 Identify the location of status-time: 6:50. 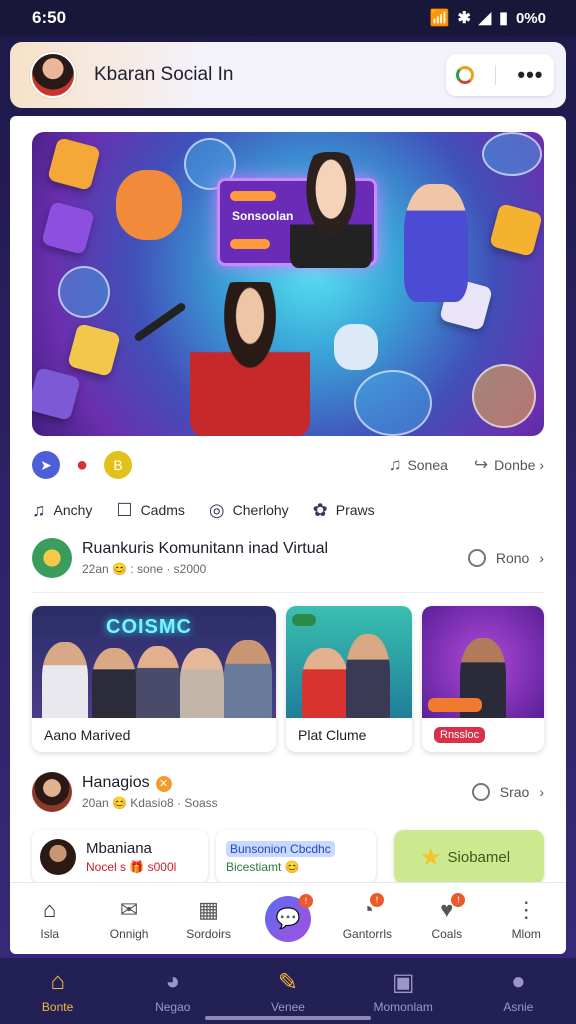
(49, 17).